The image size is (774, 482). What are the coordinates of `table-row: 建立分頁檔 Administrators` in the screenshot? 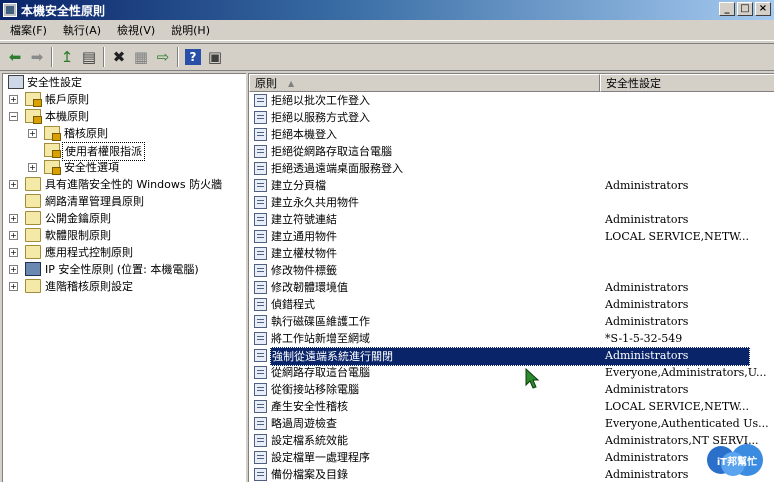 It's located at (511, 185).